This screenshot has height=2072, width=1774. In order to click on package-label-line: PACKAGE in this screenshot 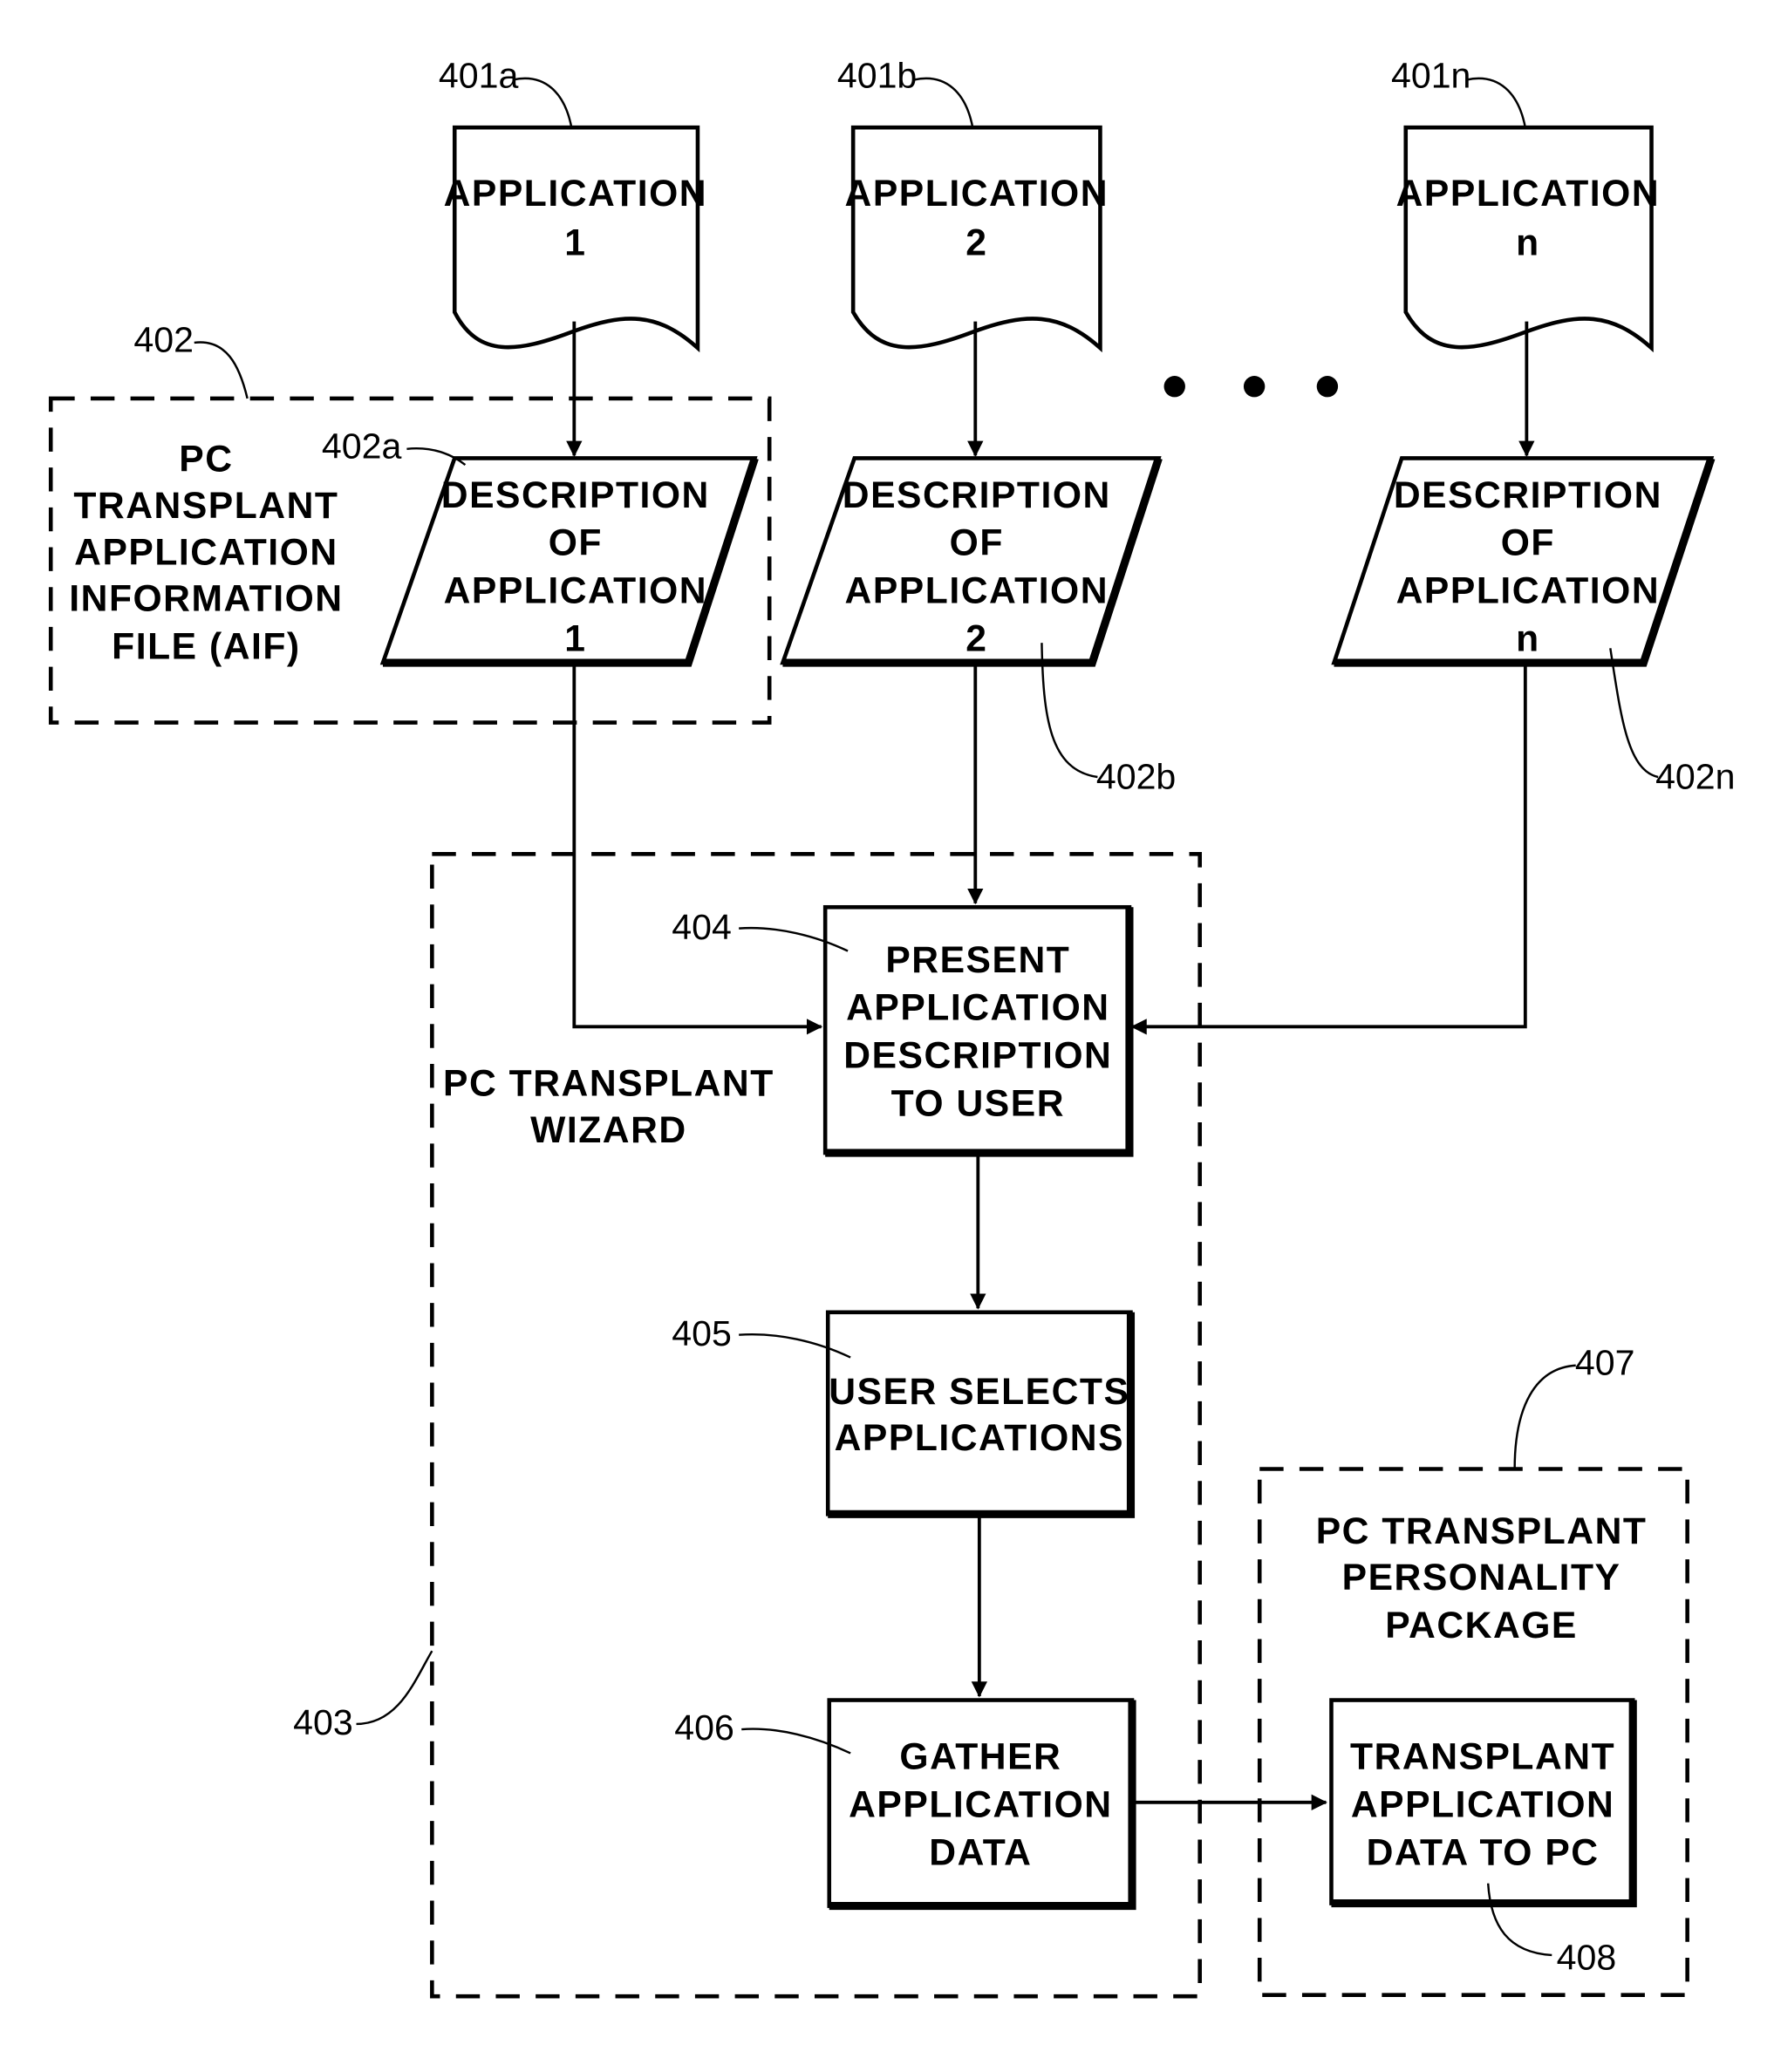, I will do `click(1481, 1625)`.